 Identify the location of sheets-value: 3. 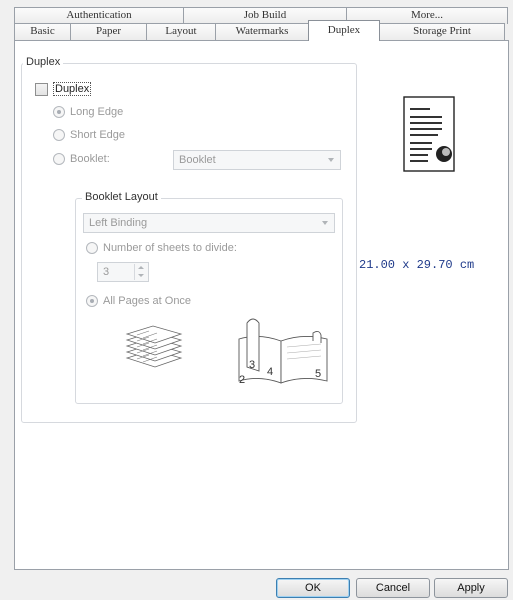
(106, 272).